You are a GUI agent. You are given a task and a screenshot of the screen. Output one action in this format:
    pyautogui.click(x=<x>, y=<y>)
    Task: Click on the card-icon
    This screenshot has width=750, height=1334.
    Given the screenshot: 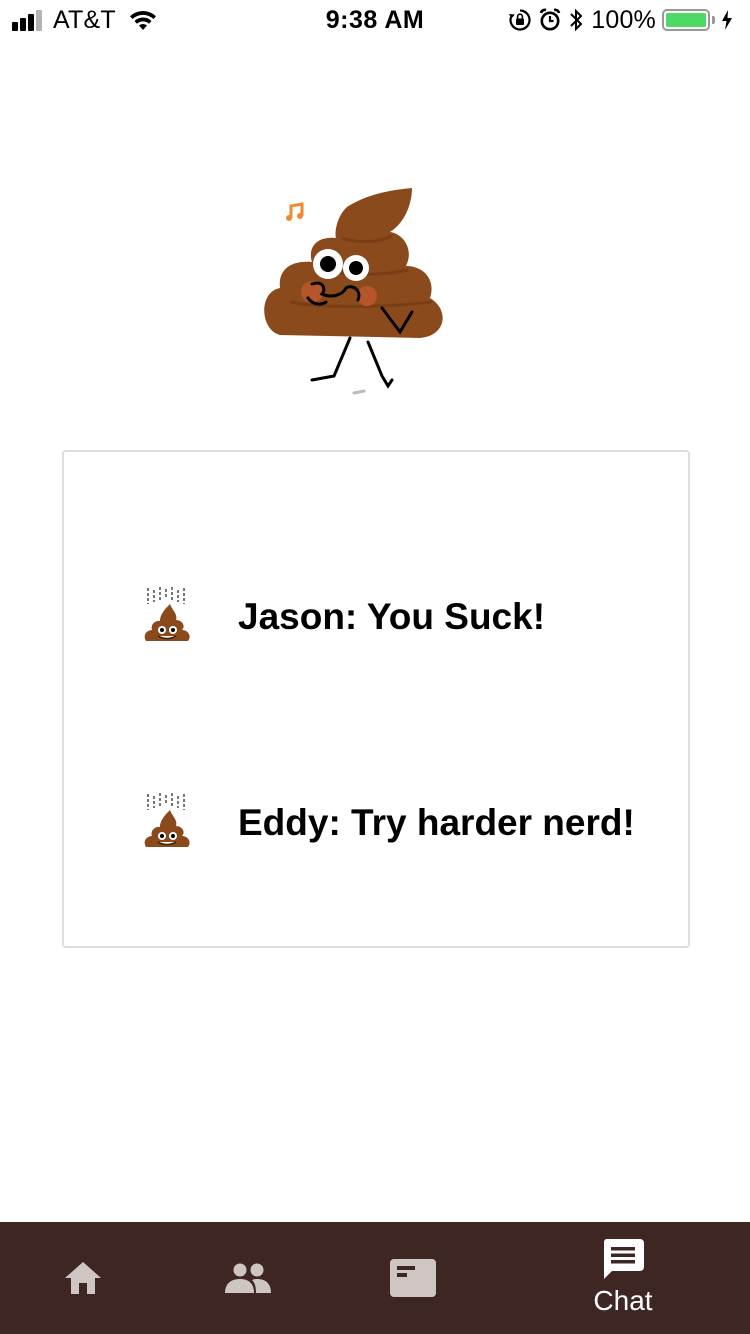 What is the action you would take?
    pyautogui.click(x=413, y=1278)
    